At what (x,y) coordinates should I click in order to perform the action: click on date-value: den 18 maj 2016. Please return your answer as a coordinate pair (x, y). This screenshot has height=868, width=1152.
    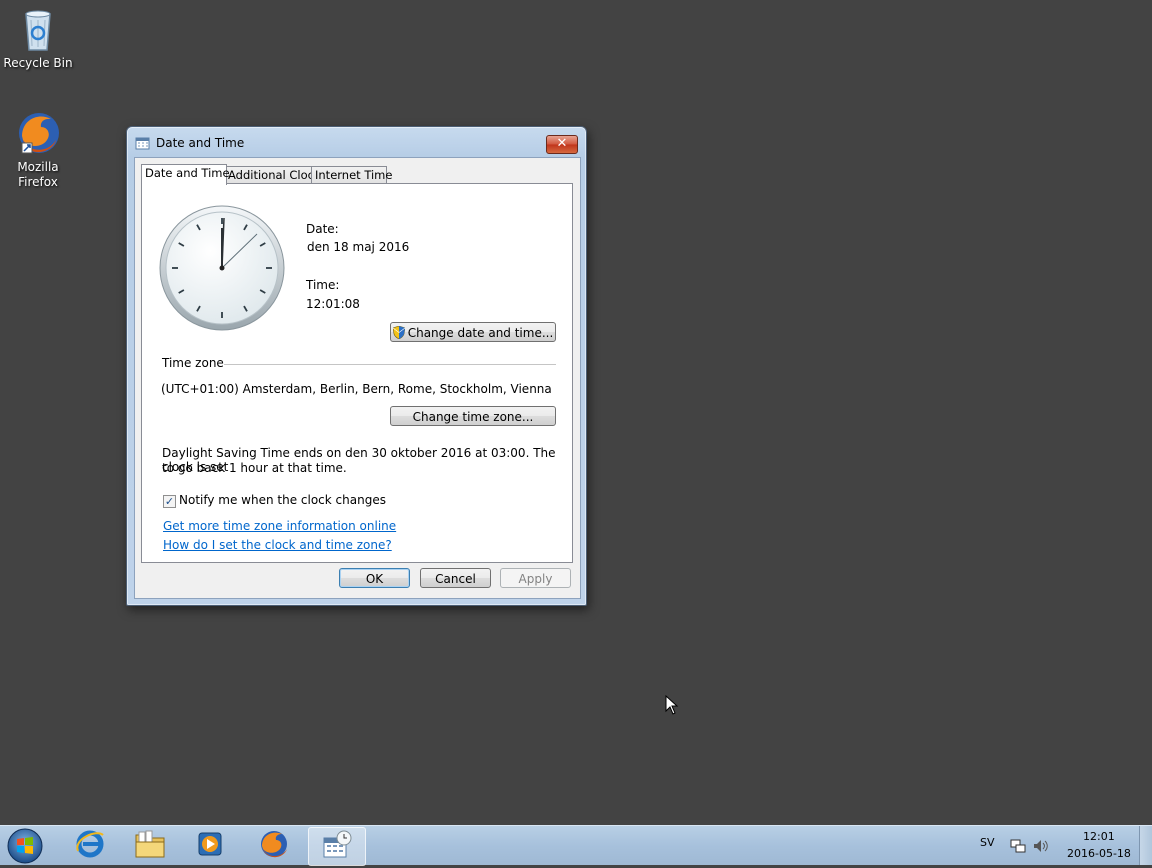
    Looking at the image, I should click on (358, 247).